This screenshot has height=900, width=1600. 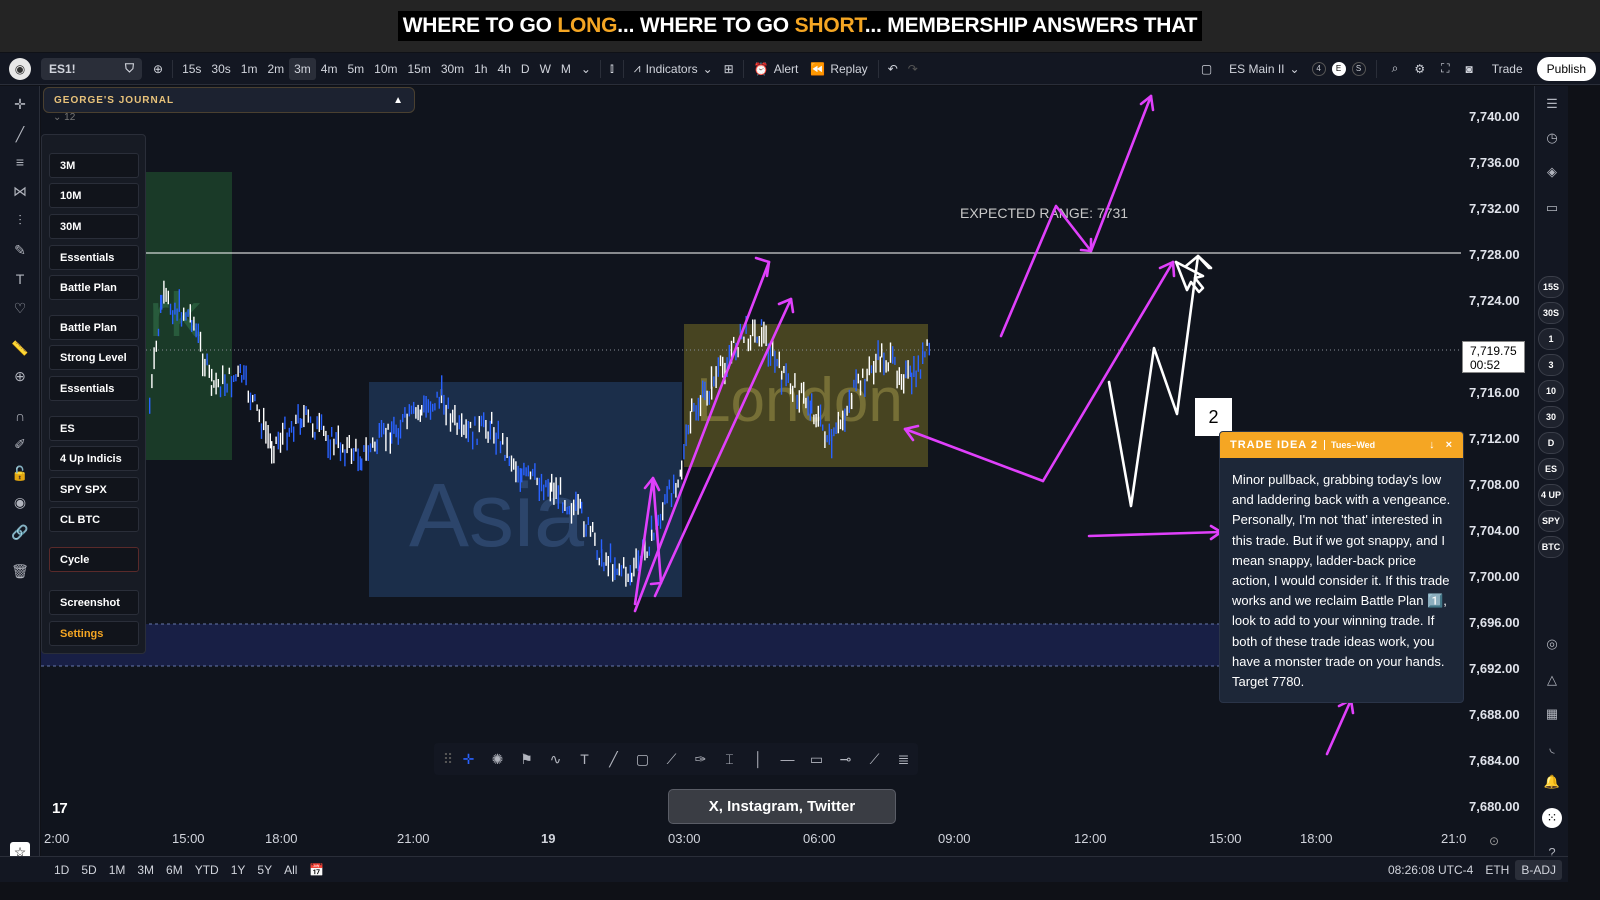 I want to click on timeframe-1m: 1m, so click(x=249, y=69).